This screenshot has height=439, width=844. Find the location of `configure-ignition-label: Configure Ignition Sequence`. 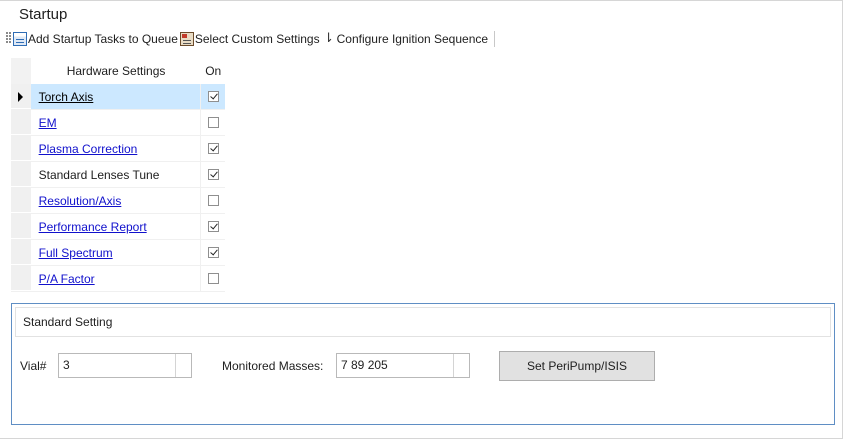

configure-ignition-label: Configure Ignition Sequence is located at coordinates (412, 39).